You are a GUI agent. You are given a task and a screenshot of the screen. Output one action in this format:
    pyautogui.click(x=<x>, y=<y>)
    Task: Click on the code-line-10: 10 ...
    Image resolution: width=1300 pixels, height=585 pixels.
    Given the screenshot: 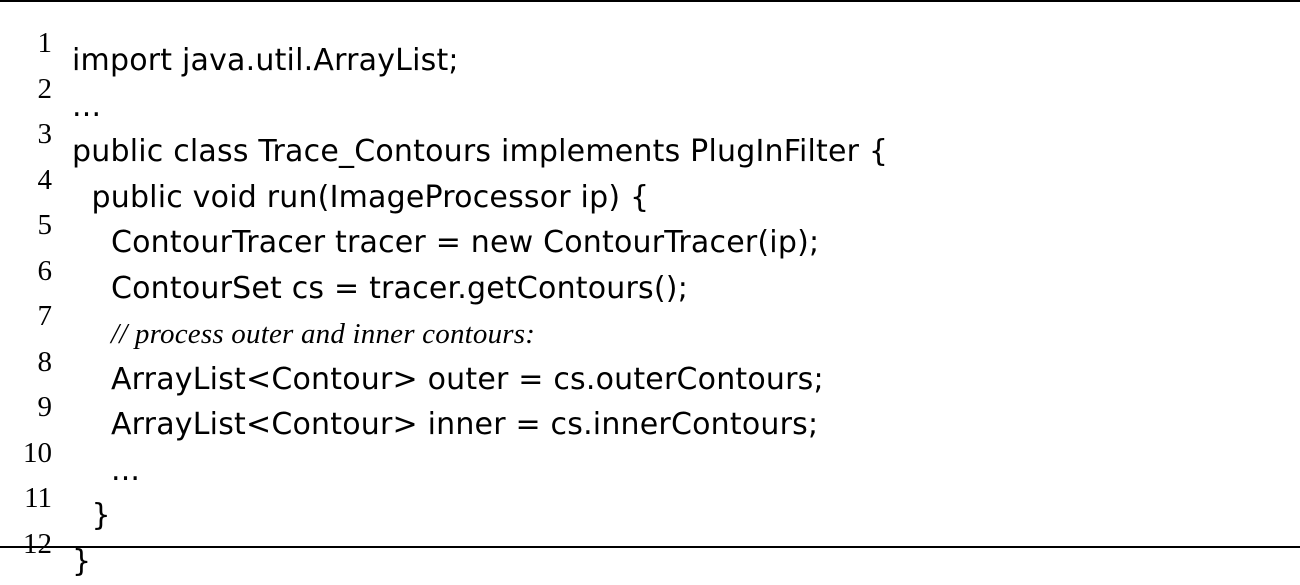 What is the action you would take?
    pyautogui.click(x=650, y=450)
    